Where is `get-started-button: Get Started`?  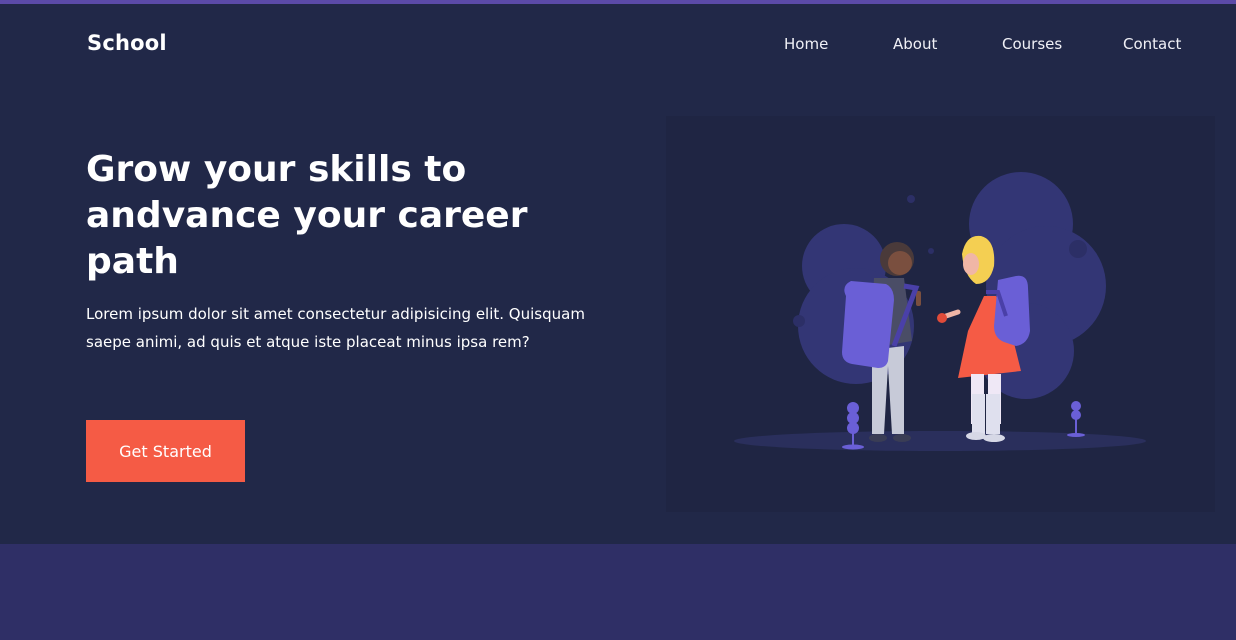 get-started-button: Get Started is located at coordinates (165, 451).